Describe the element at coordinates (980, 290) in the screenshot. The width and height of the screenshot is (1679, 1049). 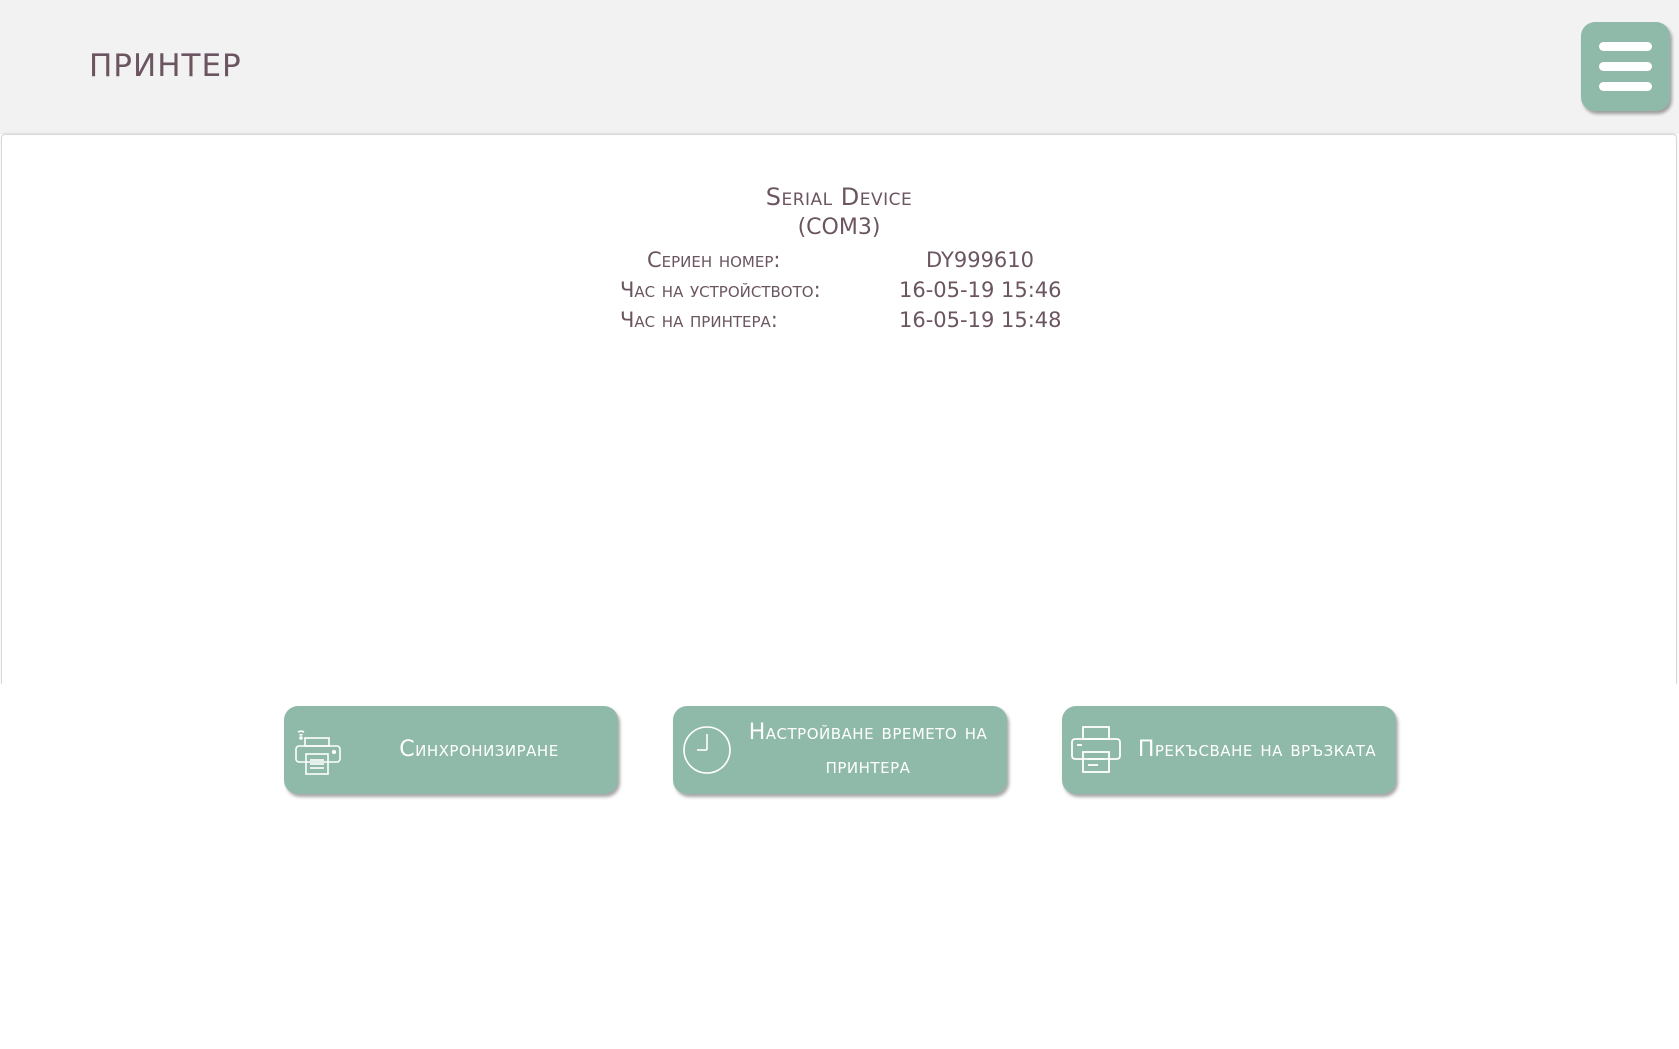
I see `device-time-value: 16-05-19 15:46` at that location.